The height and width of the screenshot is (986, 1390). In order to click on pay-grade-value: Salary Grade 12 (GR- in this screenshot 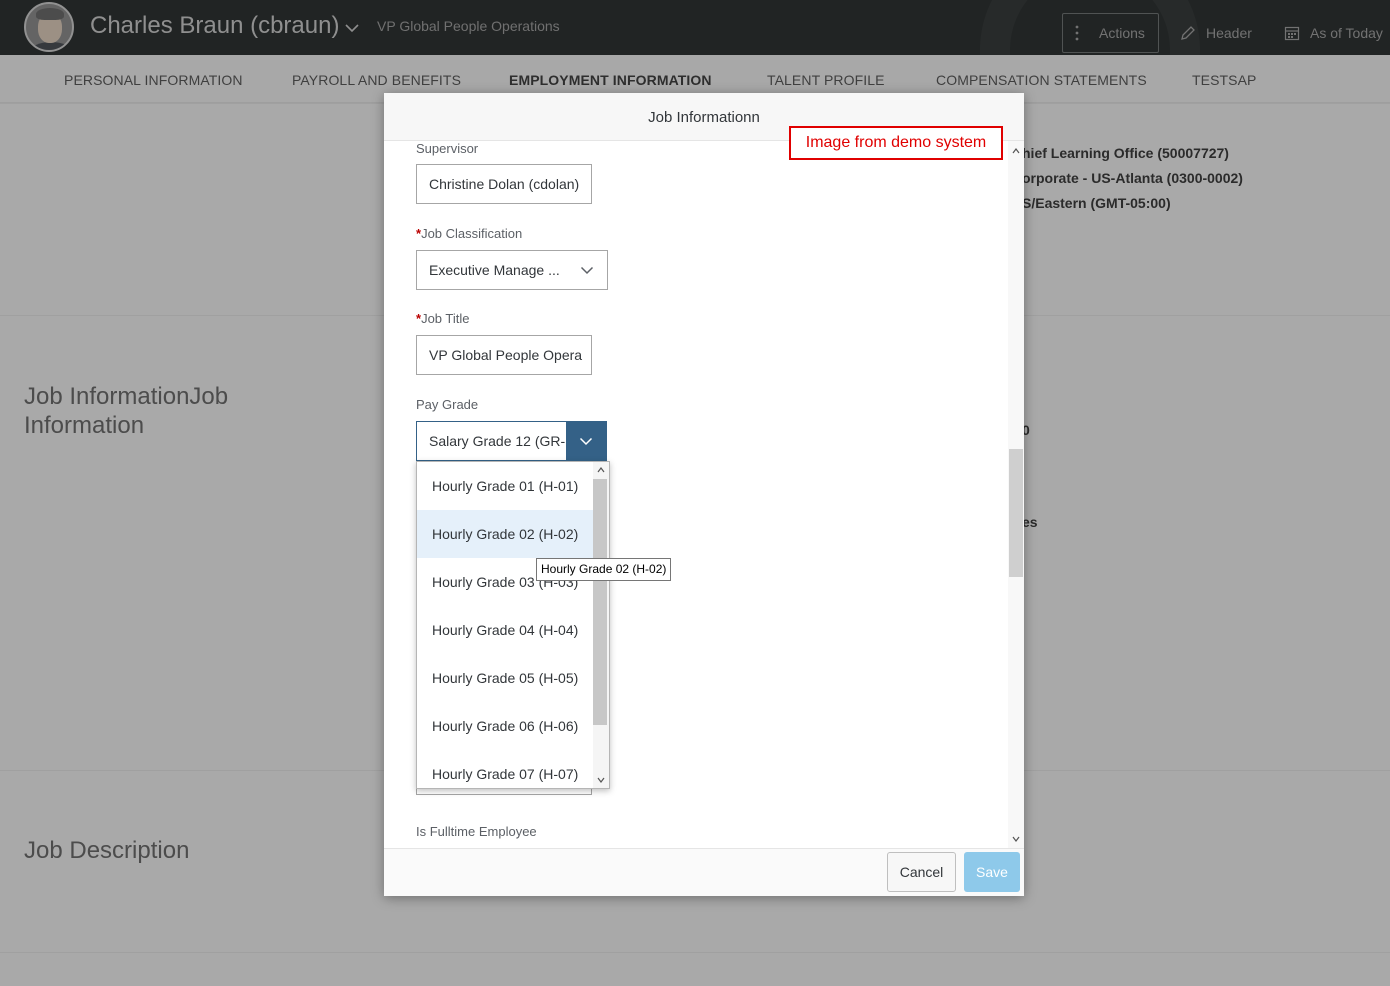, I will do `click(497, 441)`.